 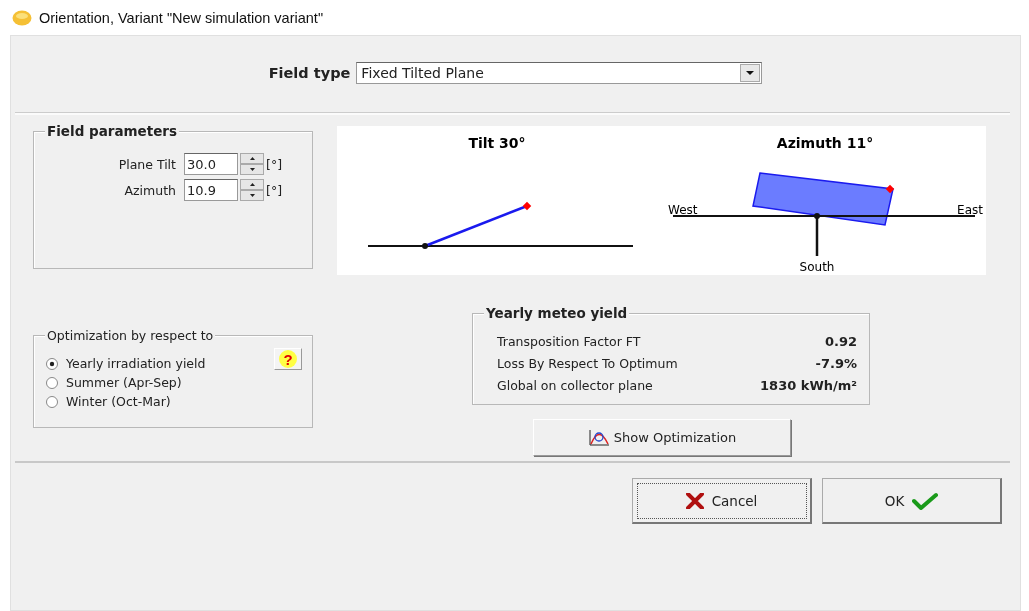 I want to click on yield-label: Transposition Factor FT, so click(x=569, y=341).